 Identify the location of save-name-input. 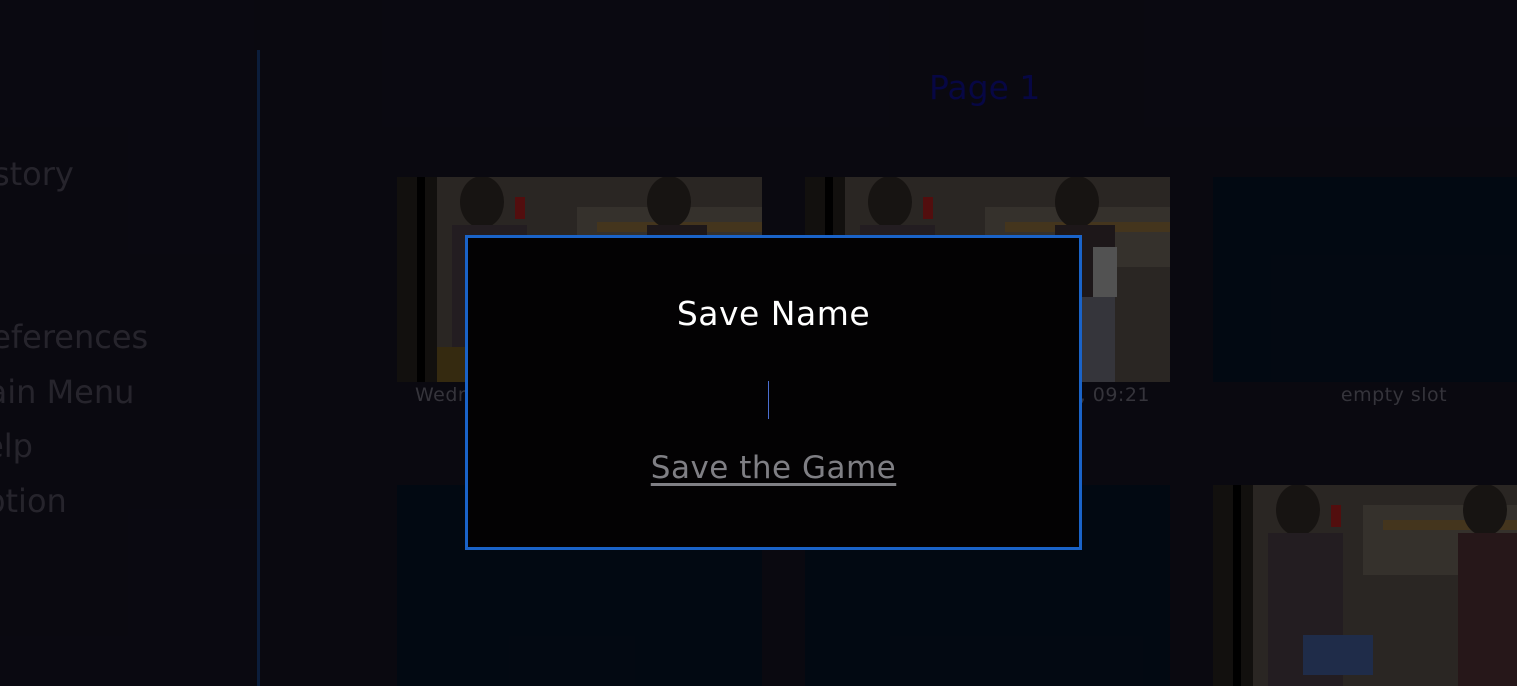
(775, 400).